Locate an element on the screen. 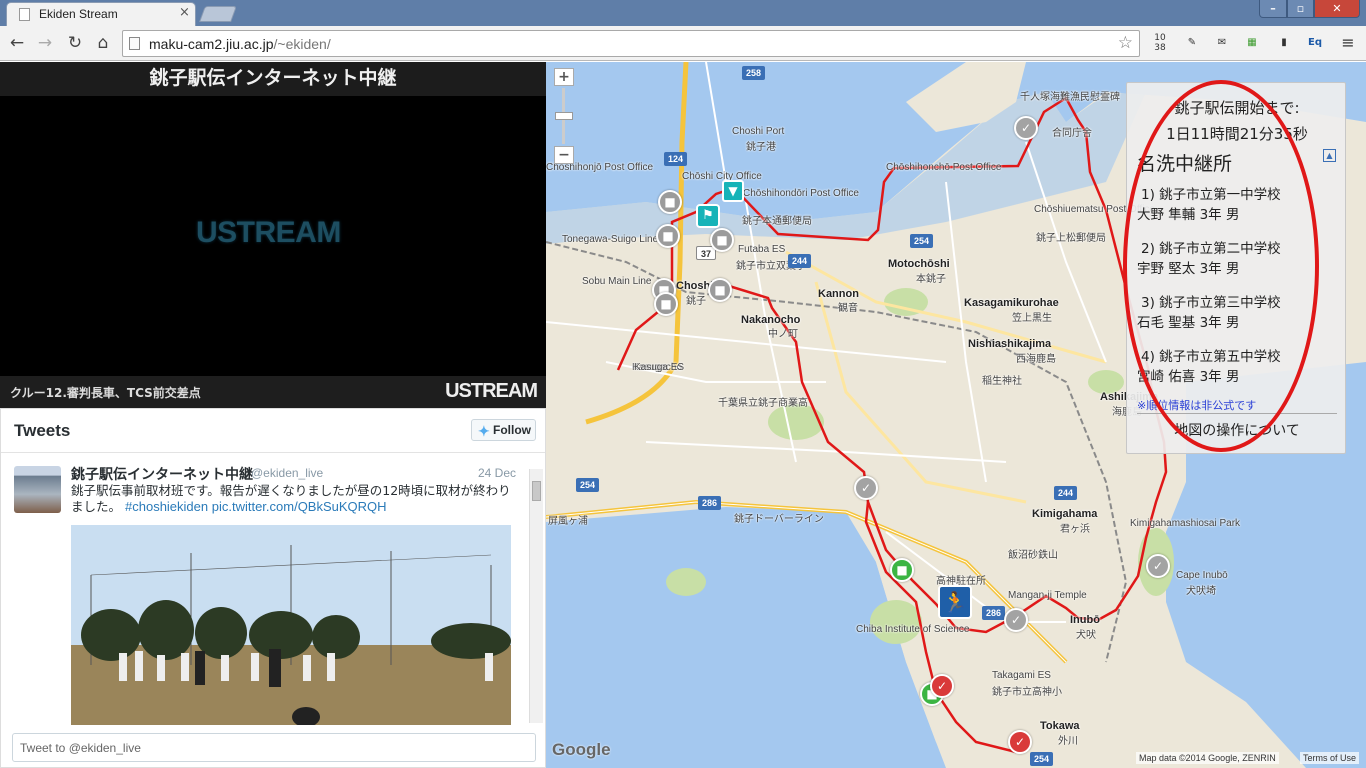  goal-pin-icon: ▼ is located at coordinates (733, 191).